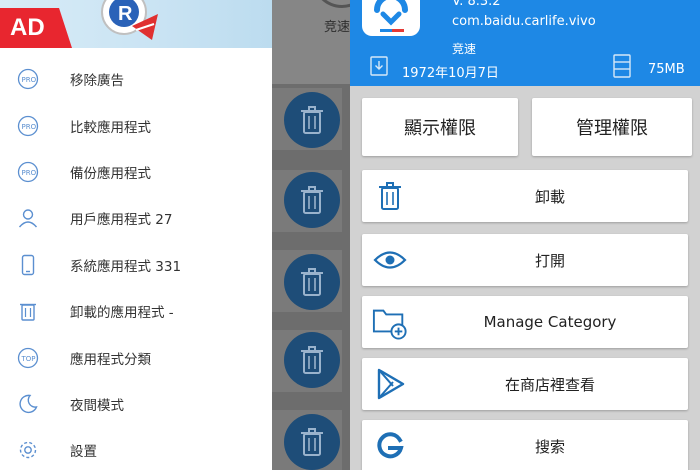 This screenshot has height=470, width=700. I want to click on drawer-item-app-category: TOP 應用程式分類, so click(136, 357).